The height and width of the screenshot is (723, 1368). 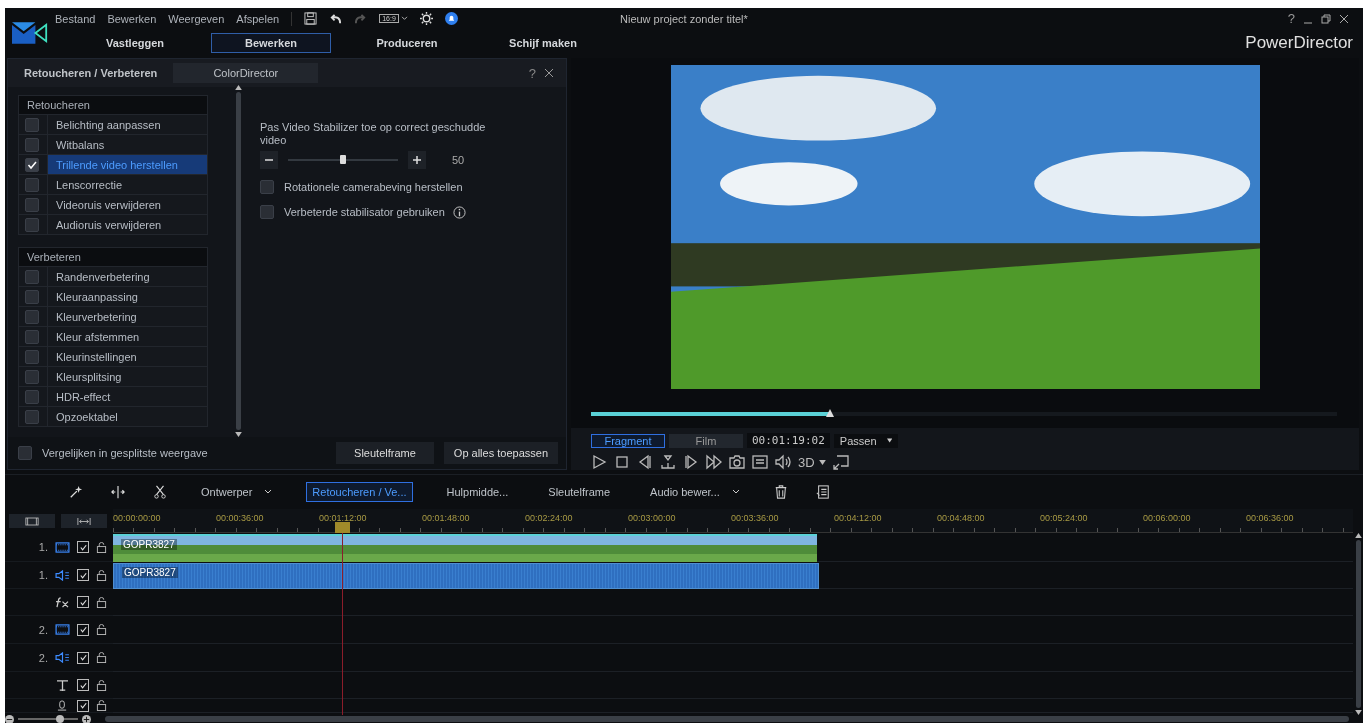 What do you see at coordinates (417, 160) in the screenshot?
I see `increase-button` at bounding box center [417, 160].